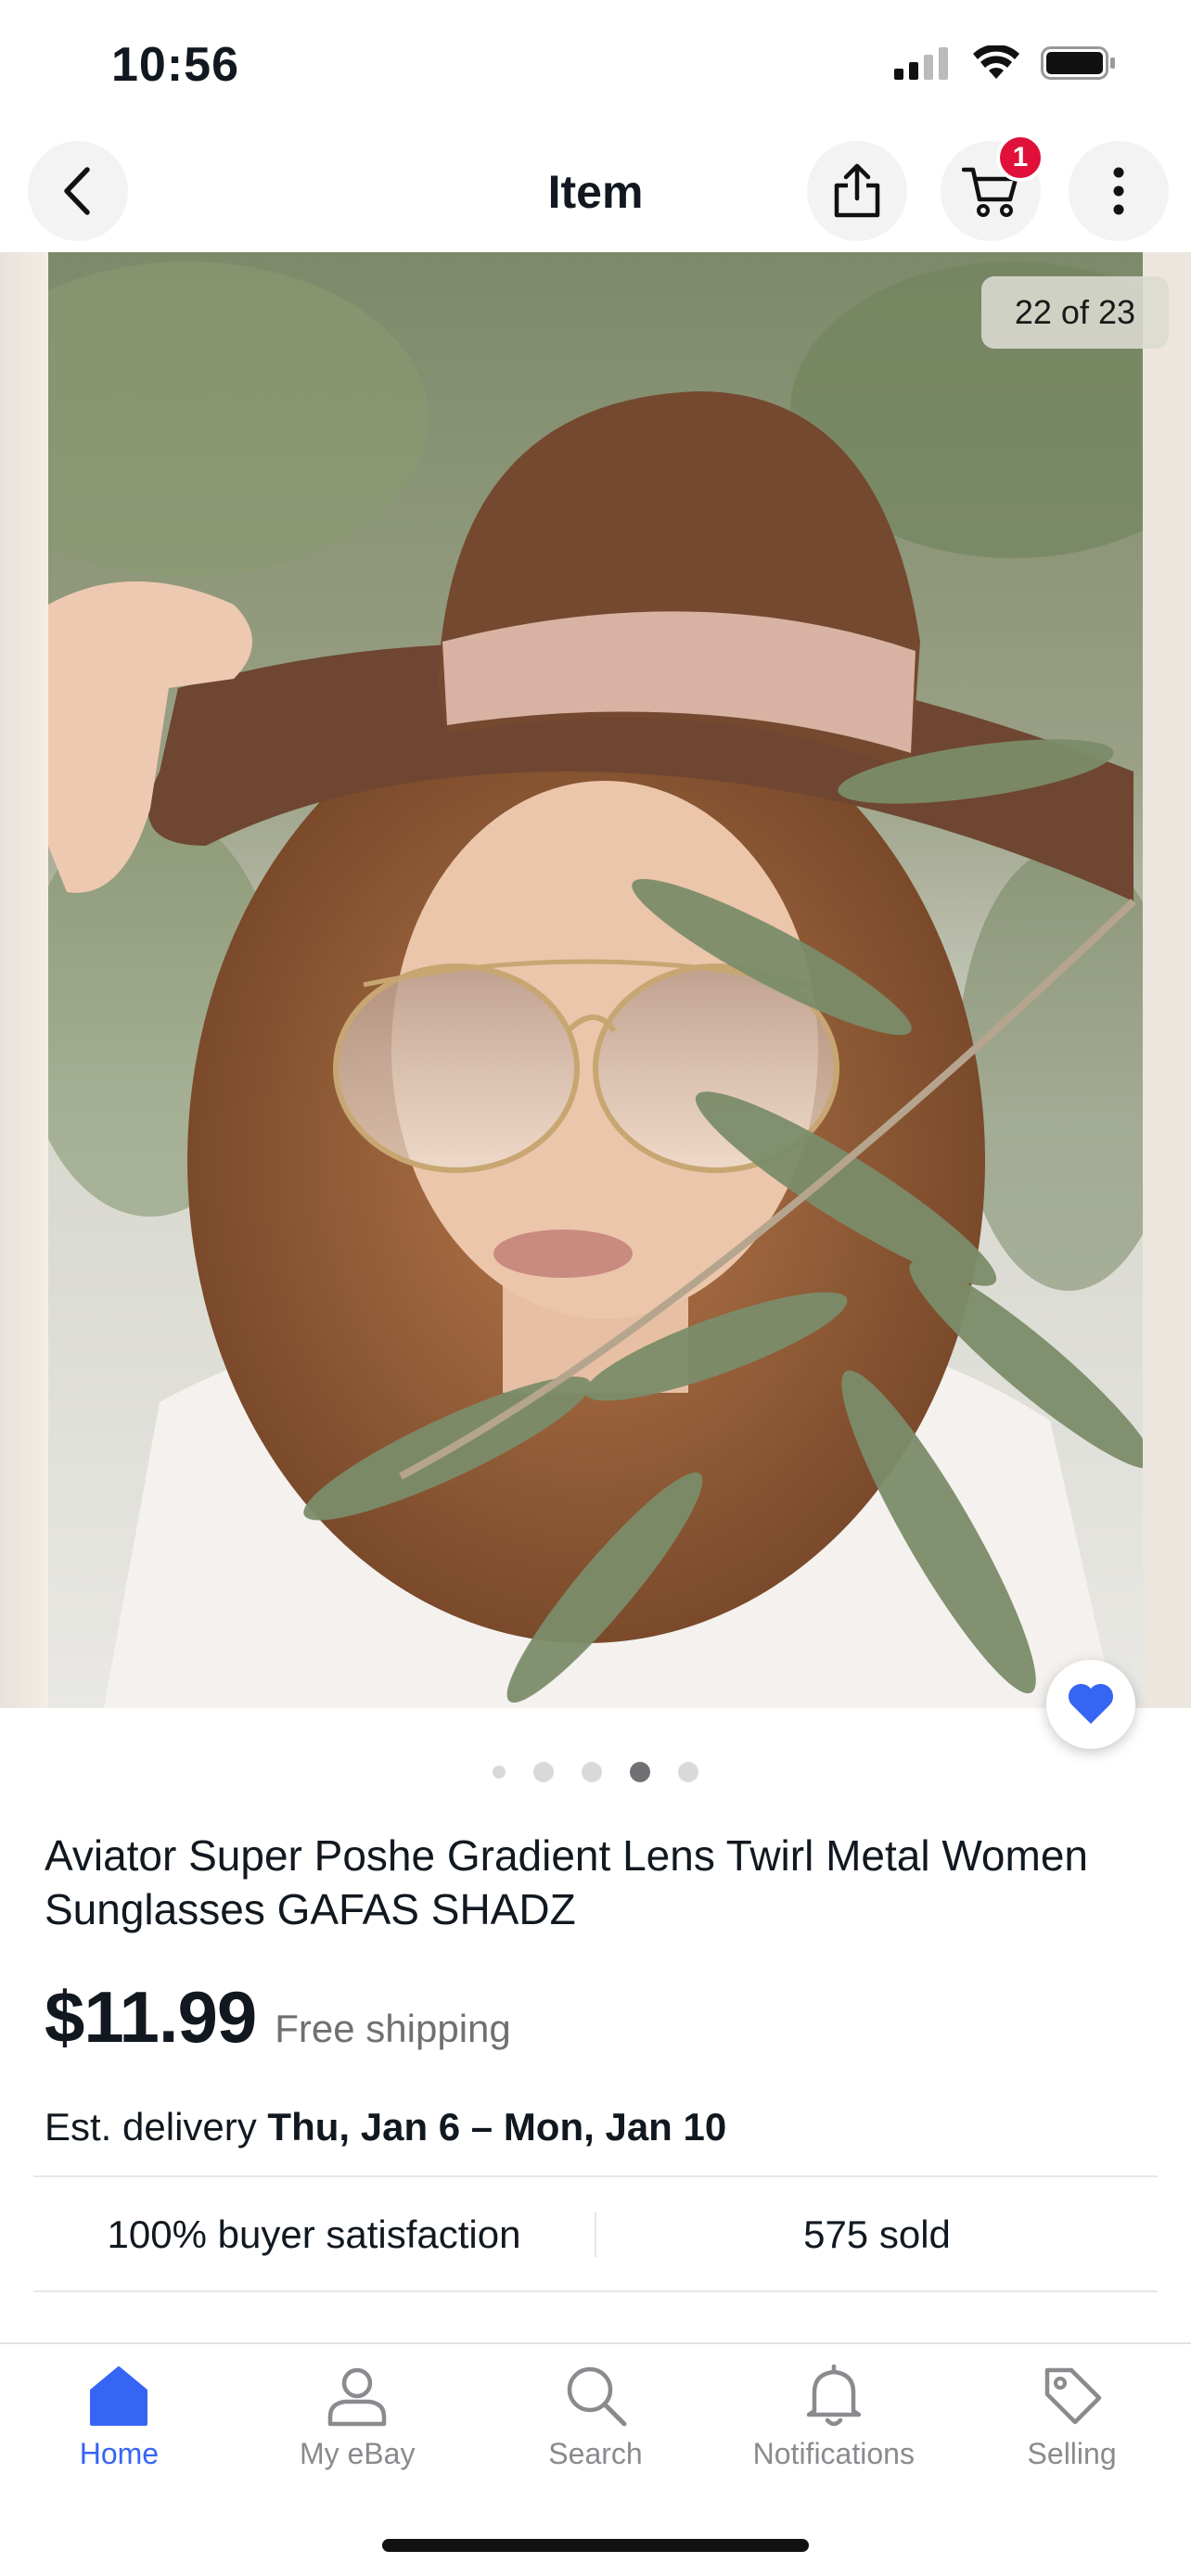 This screenshot has width=1191, height=2576. Describe the element at coordinates (357, 2397) in the screenshot. I see `person-icon` at that location.